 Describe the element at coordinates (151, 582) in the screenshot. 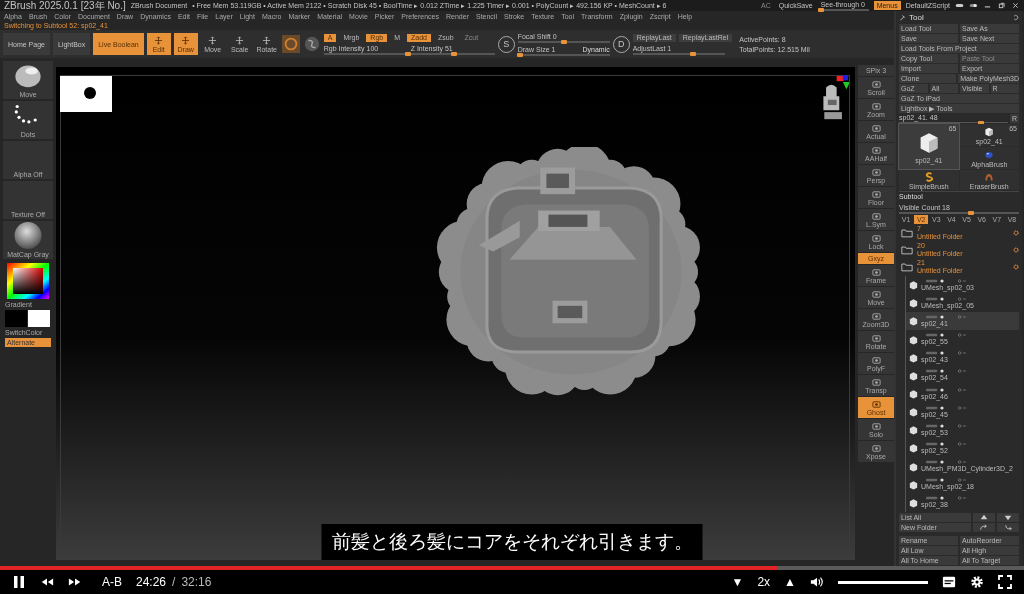

I see `current-time: 24:26` at that location.